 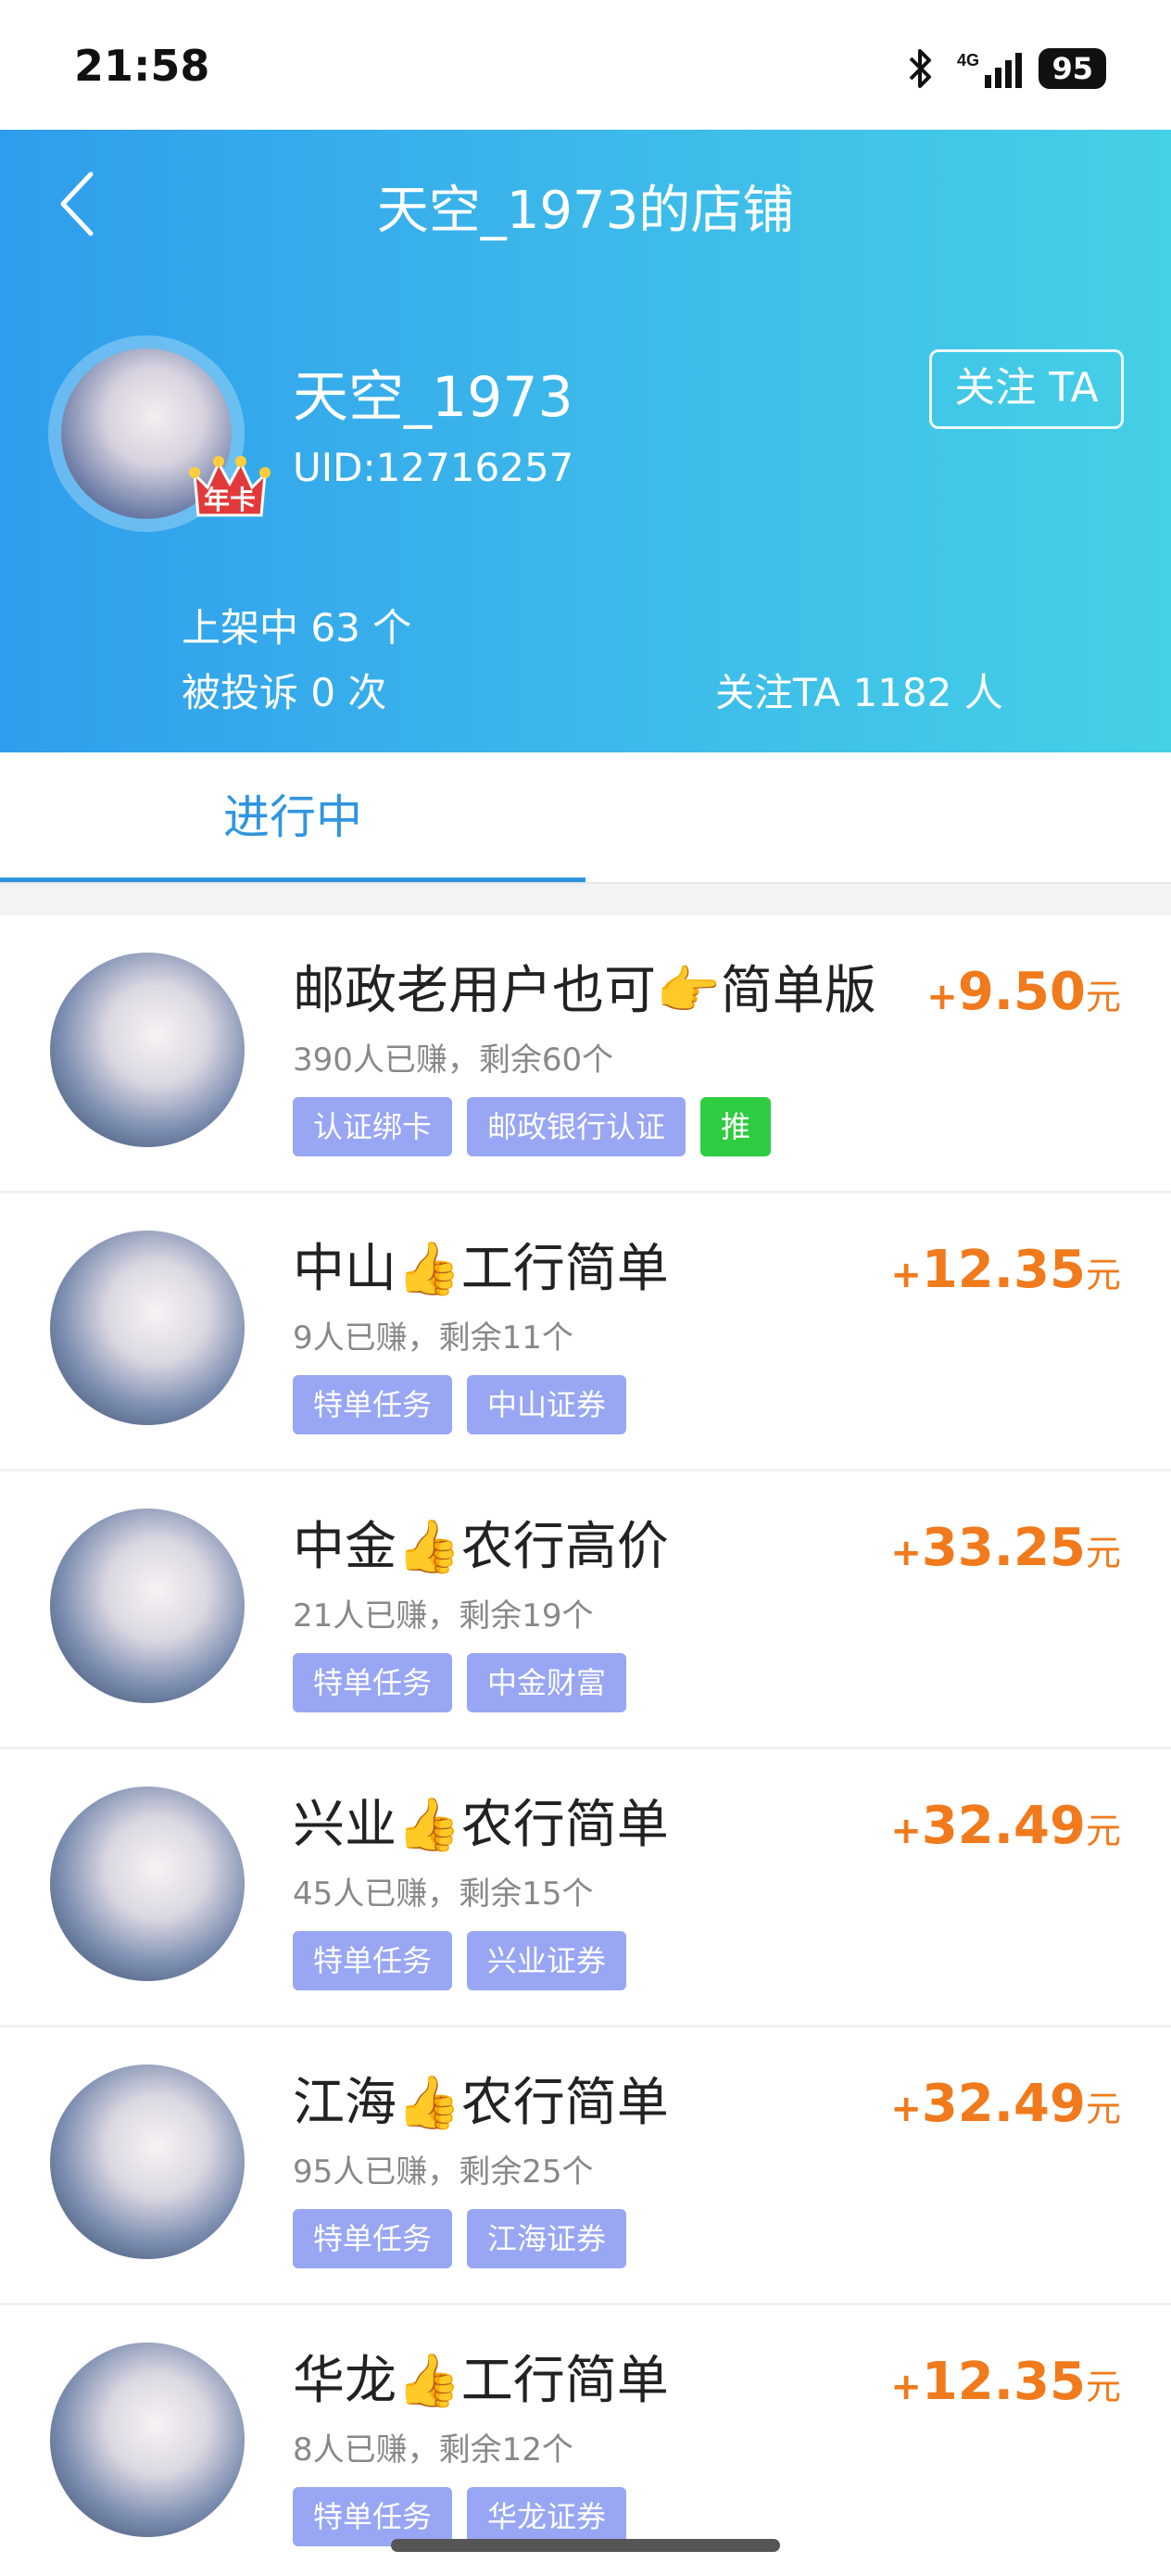 I want to click on tag: 认证绑卡, so click(x=373, y=1126).